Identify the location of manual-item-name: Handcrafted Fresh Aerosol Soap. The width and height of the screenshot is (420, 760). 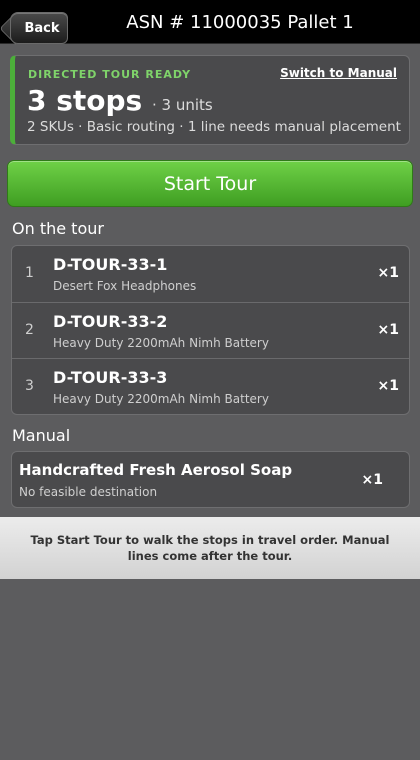
(156, 470).